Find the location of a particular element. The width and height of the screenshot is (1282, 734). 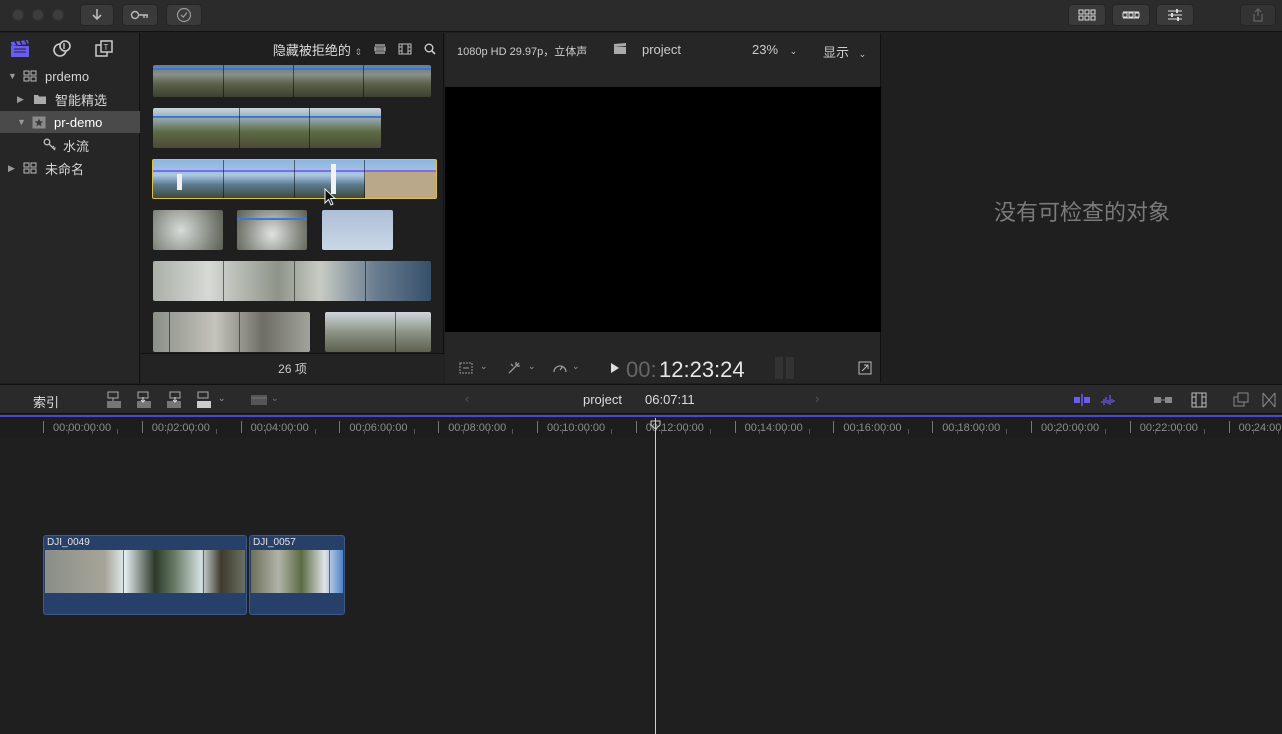

download-icon is located at coordinates (97, 15).